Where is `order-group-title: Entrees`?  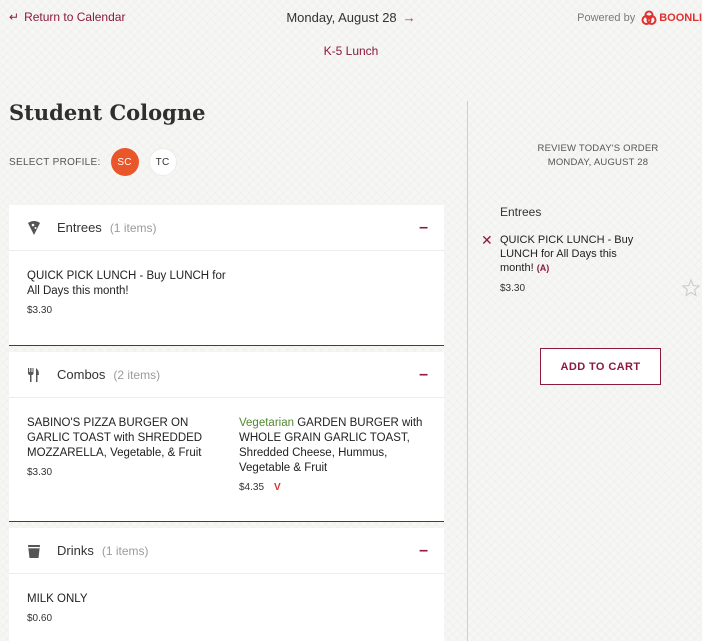 order-group-title: Entrees is located at coordinates (521, 212).